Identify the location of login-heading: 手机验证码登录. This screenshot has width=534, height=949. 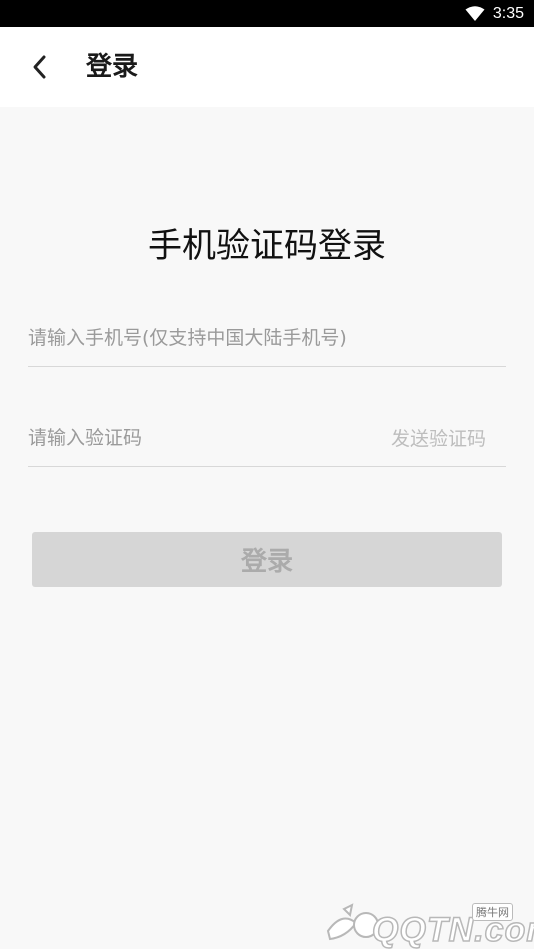
(267, 246).